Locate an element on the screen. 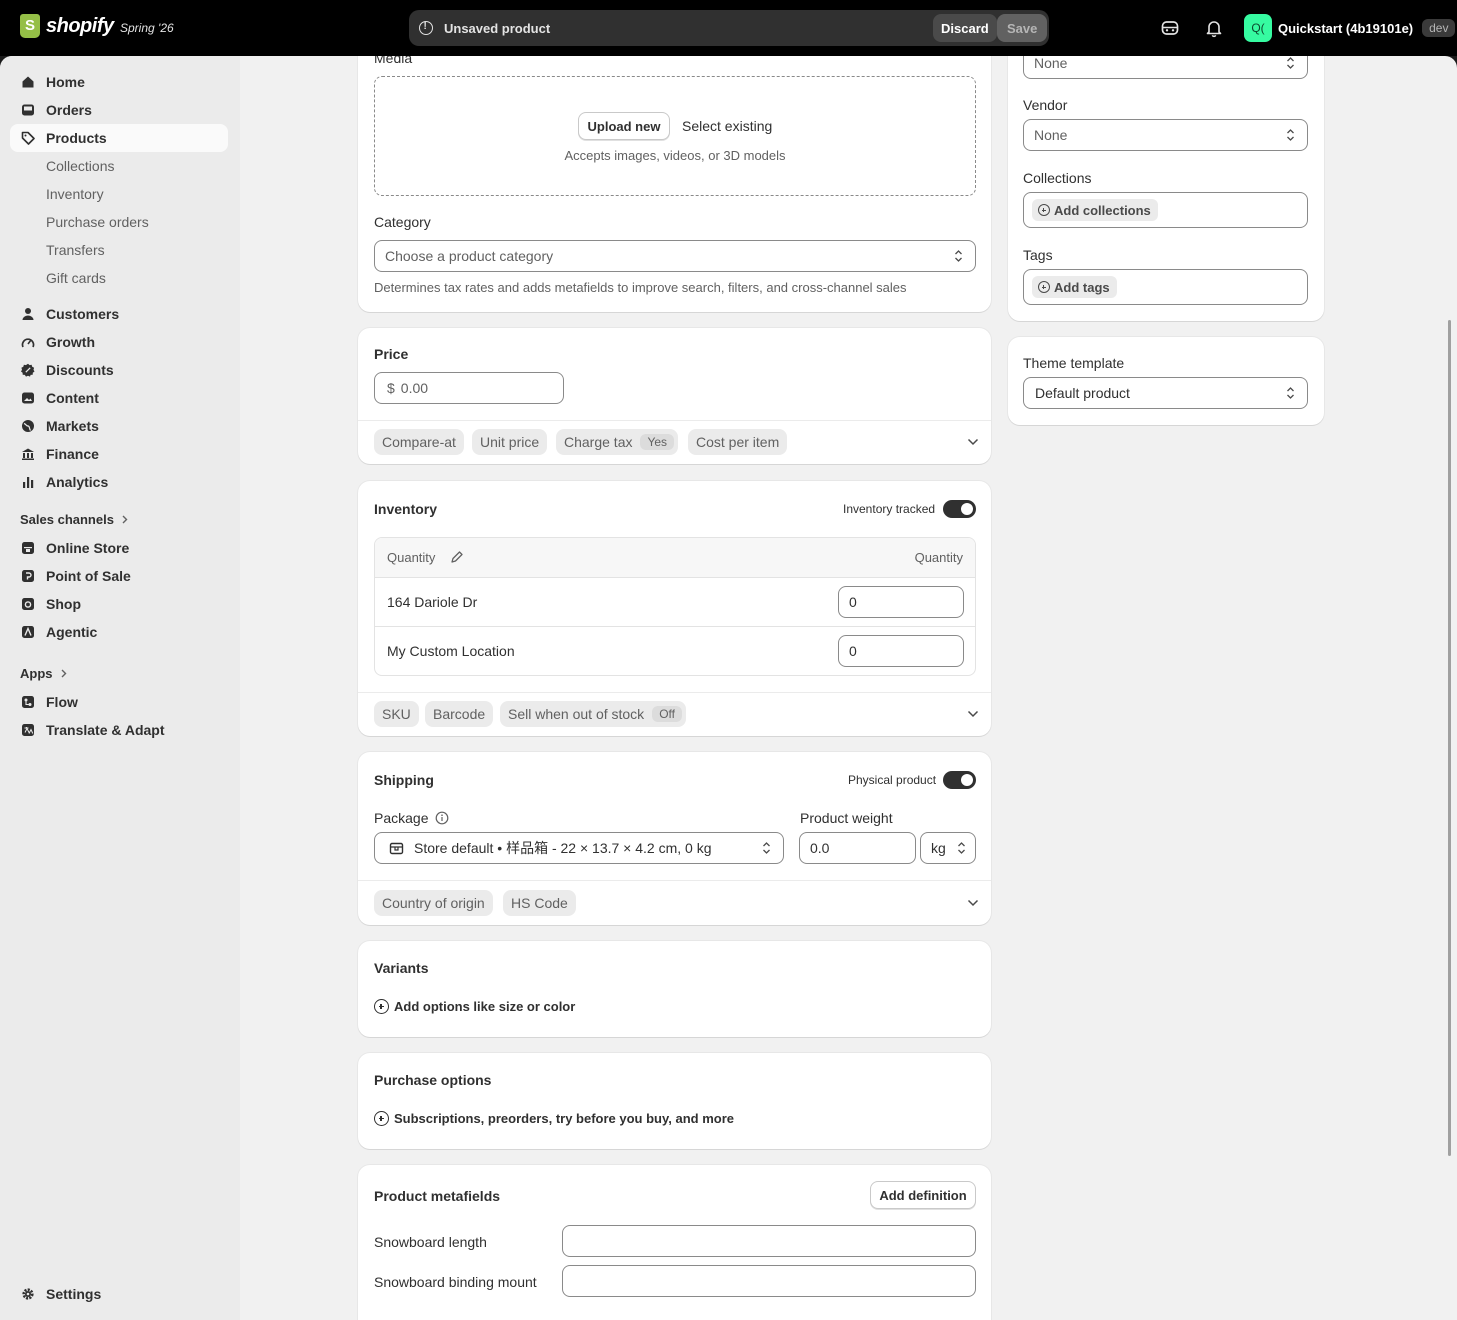  collections-input: Add collections is located at coordinates (1165, 210).